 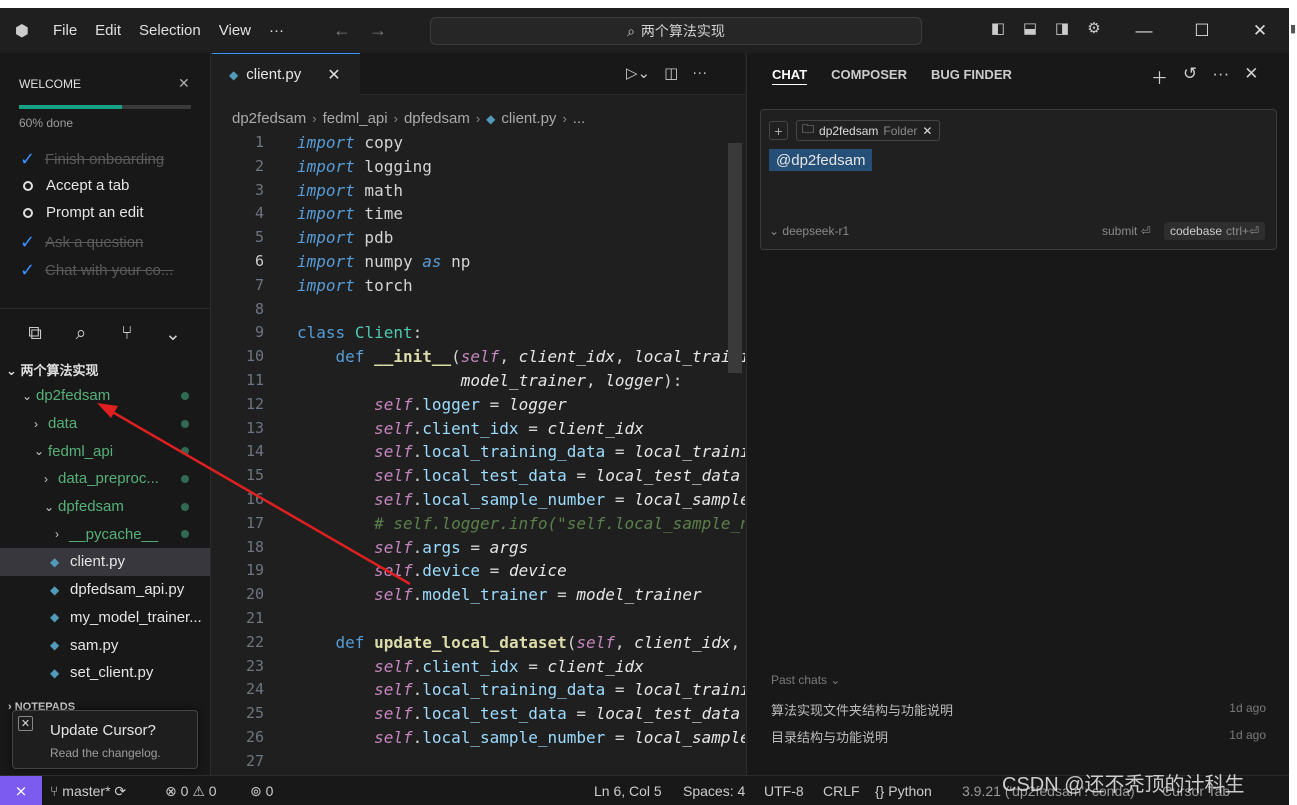 What do you see at coordinates (81, 242) in the screenshot?
I see `onboarding-item: ✓ Ask a question` at bounding box center [81, 242].